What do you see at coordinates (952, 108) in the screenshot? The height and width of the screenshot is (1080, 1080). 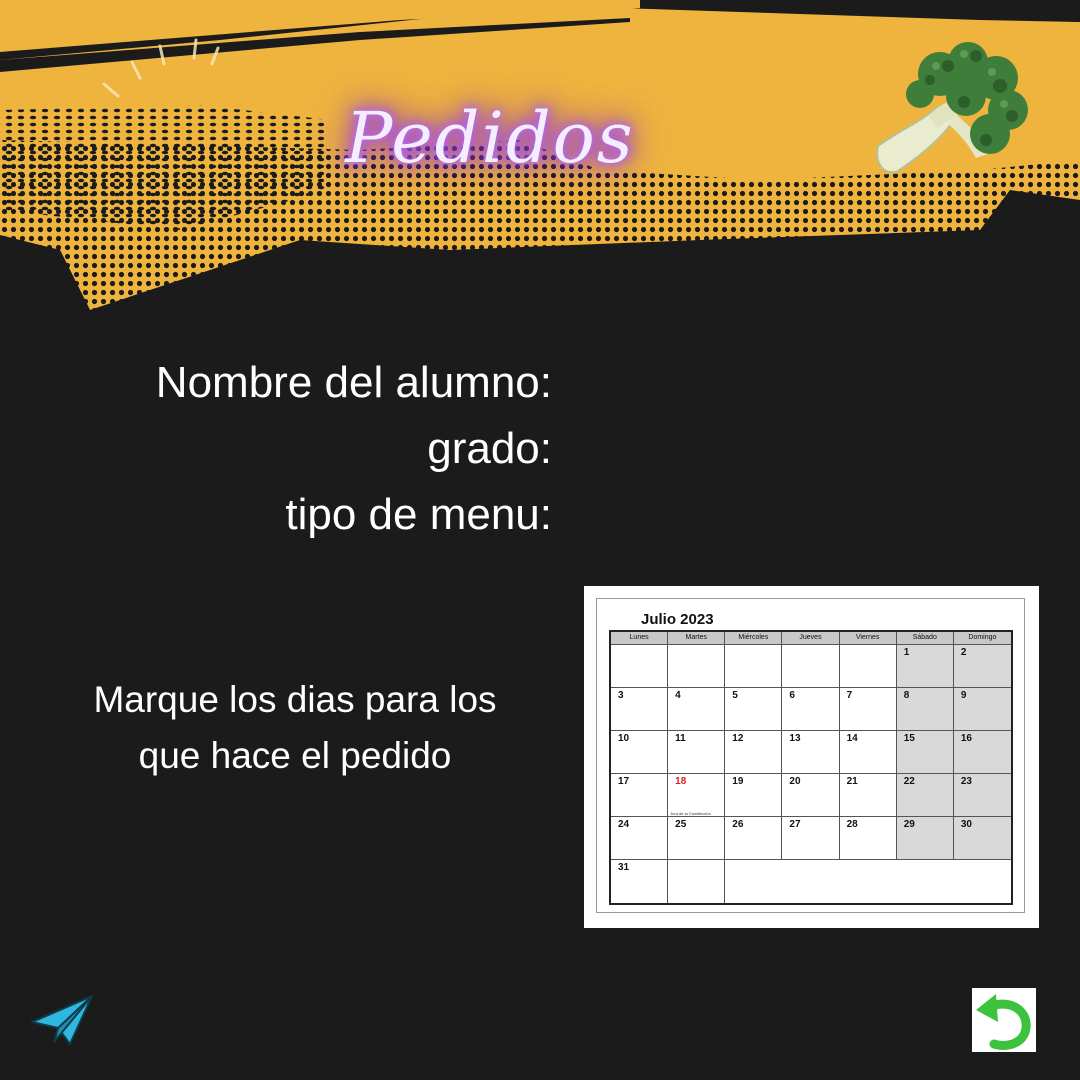 I see `broccoli-icon` at bounding box center [952, 108].